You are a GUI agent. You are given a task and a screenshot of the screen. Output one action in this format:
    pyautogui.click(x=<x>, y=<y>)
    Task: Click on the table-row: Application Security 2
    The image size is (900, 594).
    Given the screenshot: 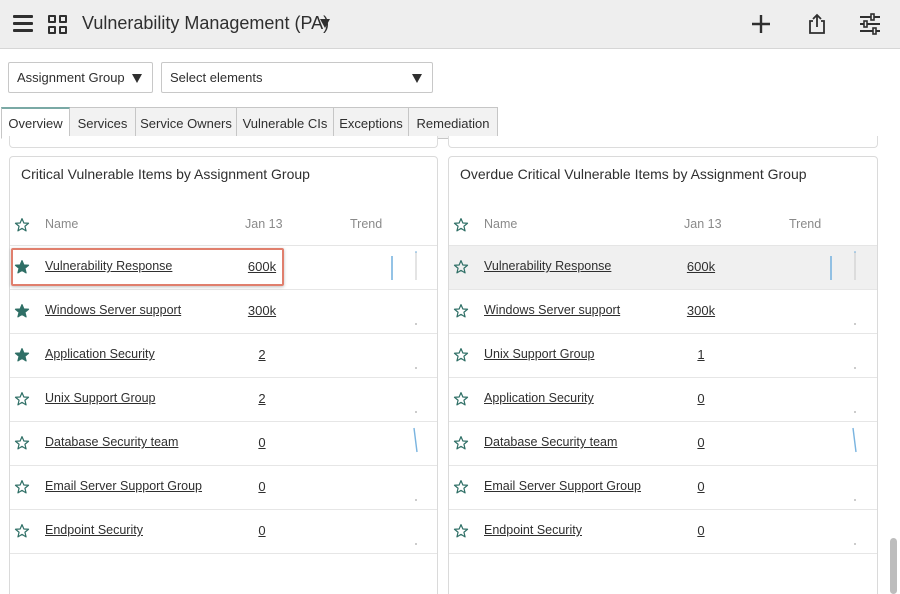 What is the action you would take?
    pyautogui.click(x=223, y=356)
    